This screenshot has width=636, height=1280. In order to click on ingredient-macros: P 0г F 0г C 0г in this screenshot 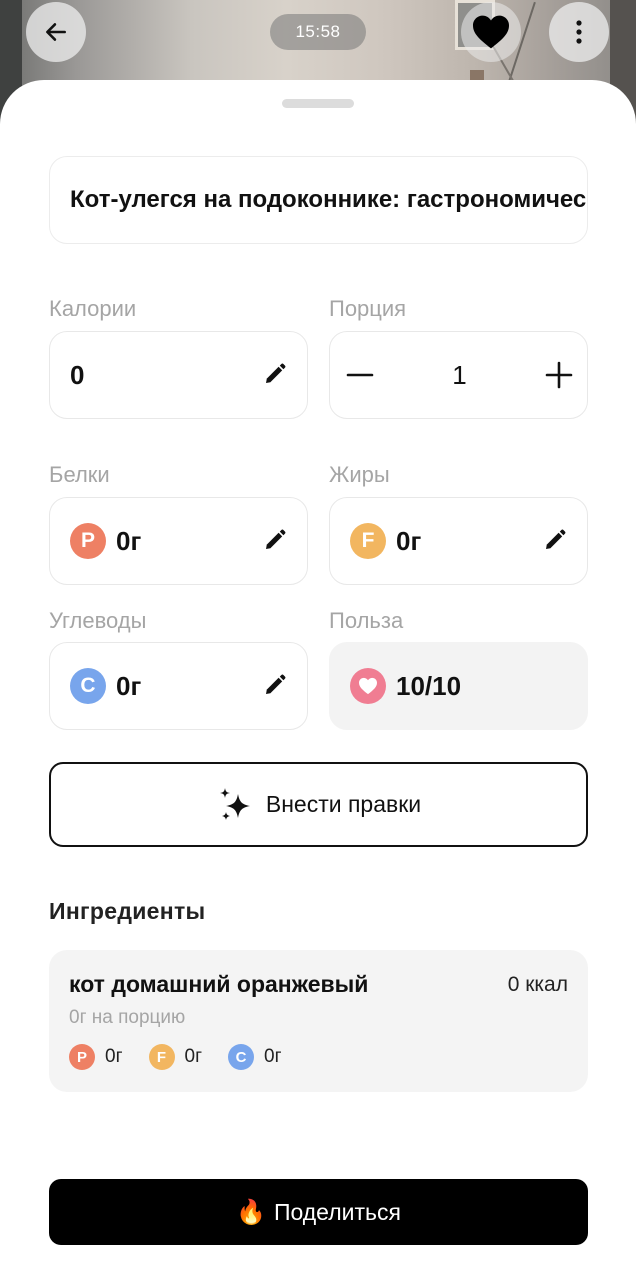, I will do `click(188, 1057)`.